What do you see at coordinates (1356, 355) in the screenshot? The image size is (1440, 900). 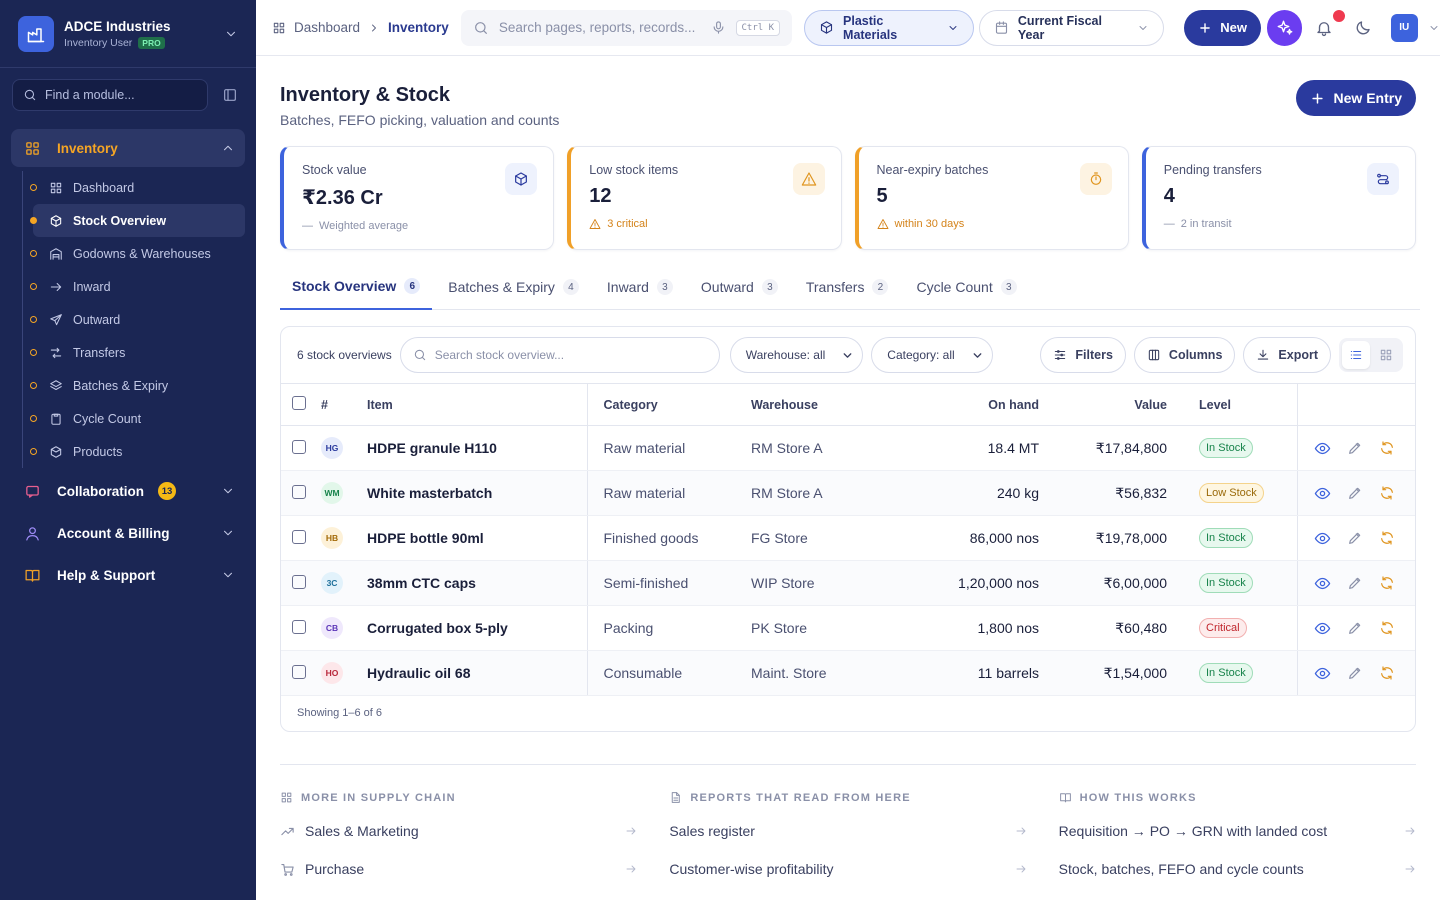 I see `list-view-icon` at bounding box center [1356, 355].